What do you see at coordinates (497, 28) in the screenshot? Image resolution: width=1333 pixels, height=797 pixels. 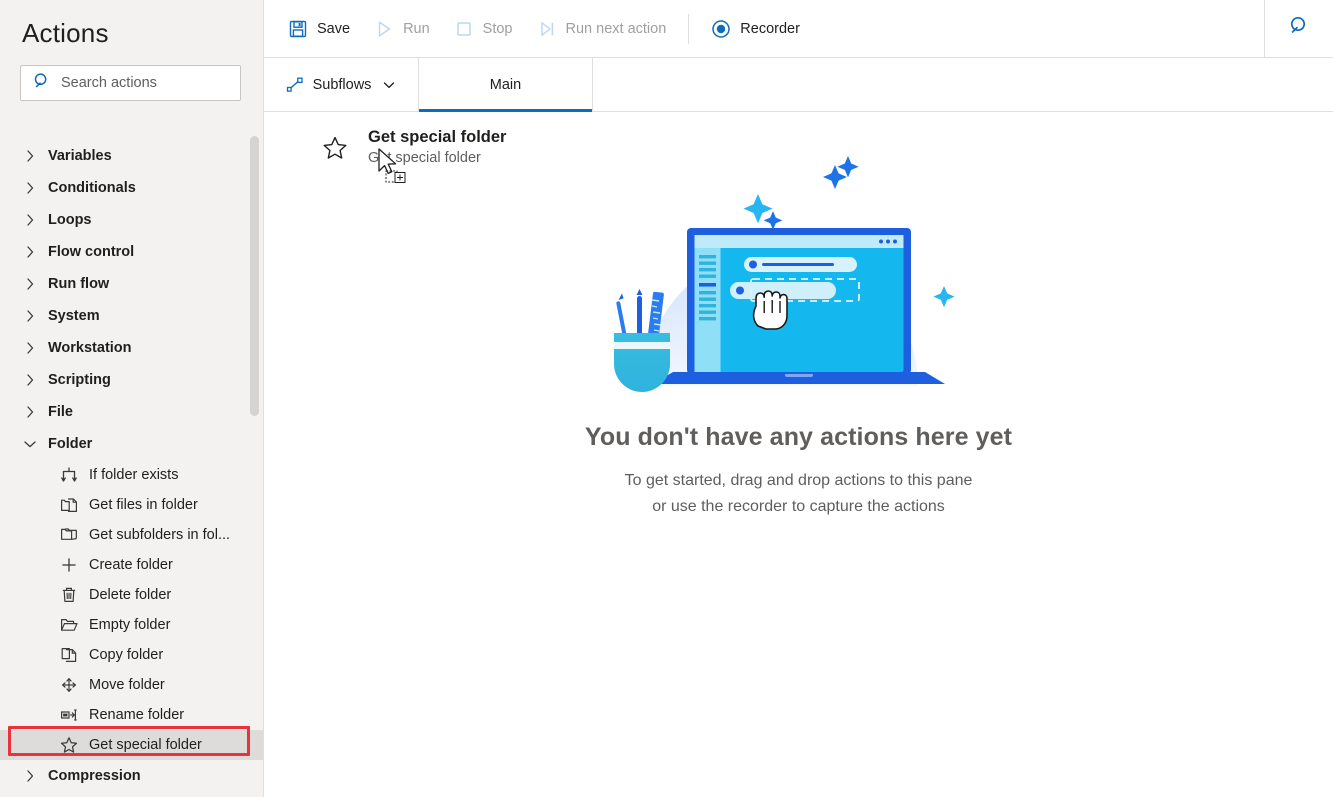 I see `stop-label: Stop` at bounding box center [497, 28].